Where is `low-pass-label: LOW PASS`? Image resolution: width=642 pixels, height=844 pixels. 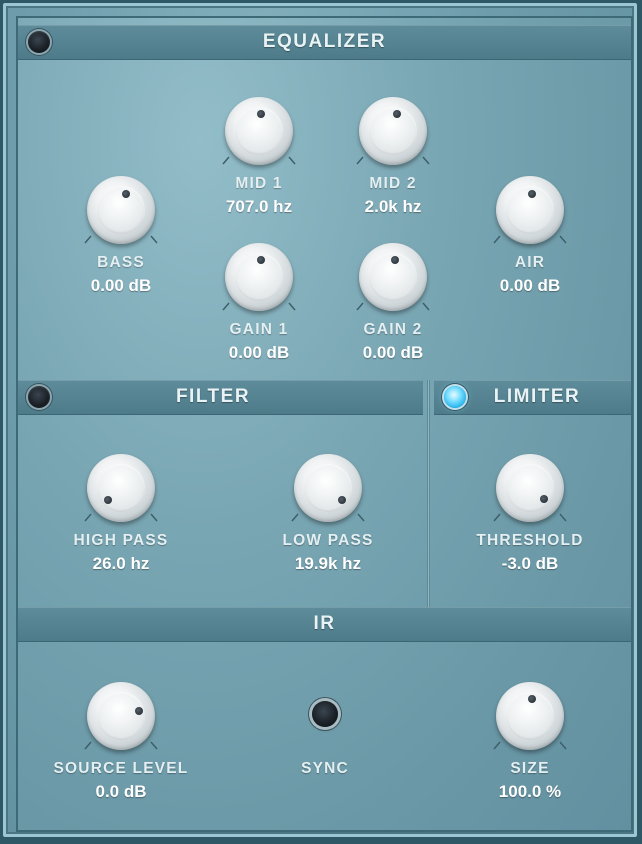 low-pass-label: LOW PASS is located at coordinates (328, 540).